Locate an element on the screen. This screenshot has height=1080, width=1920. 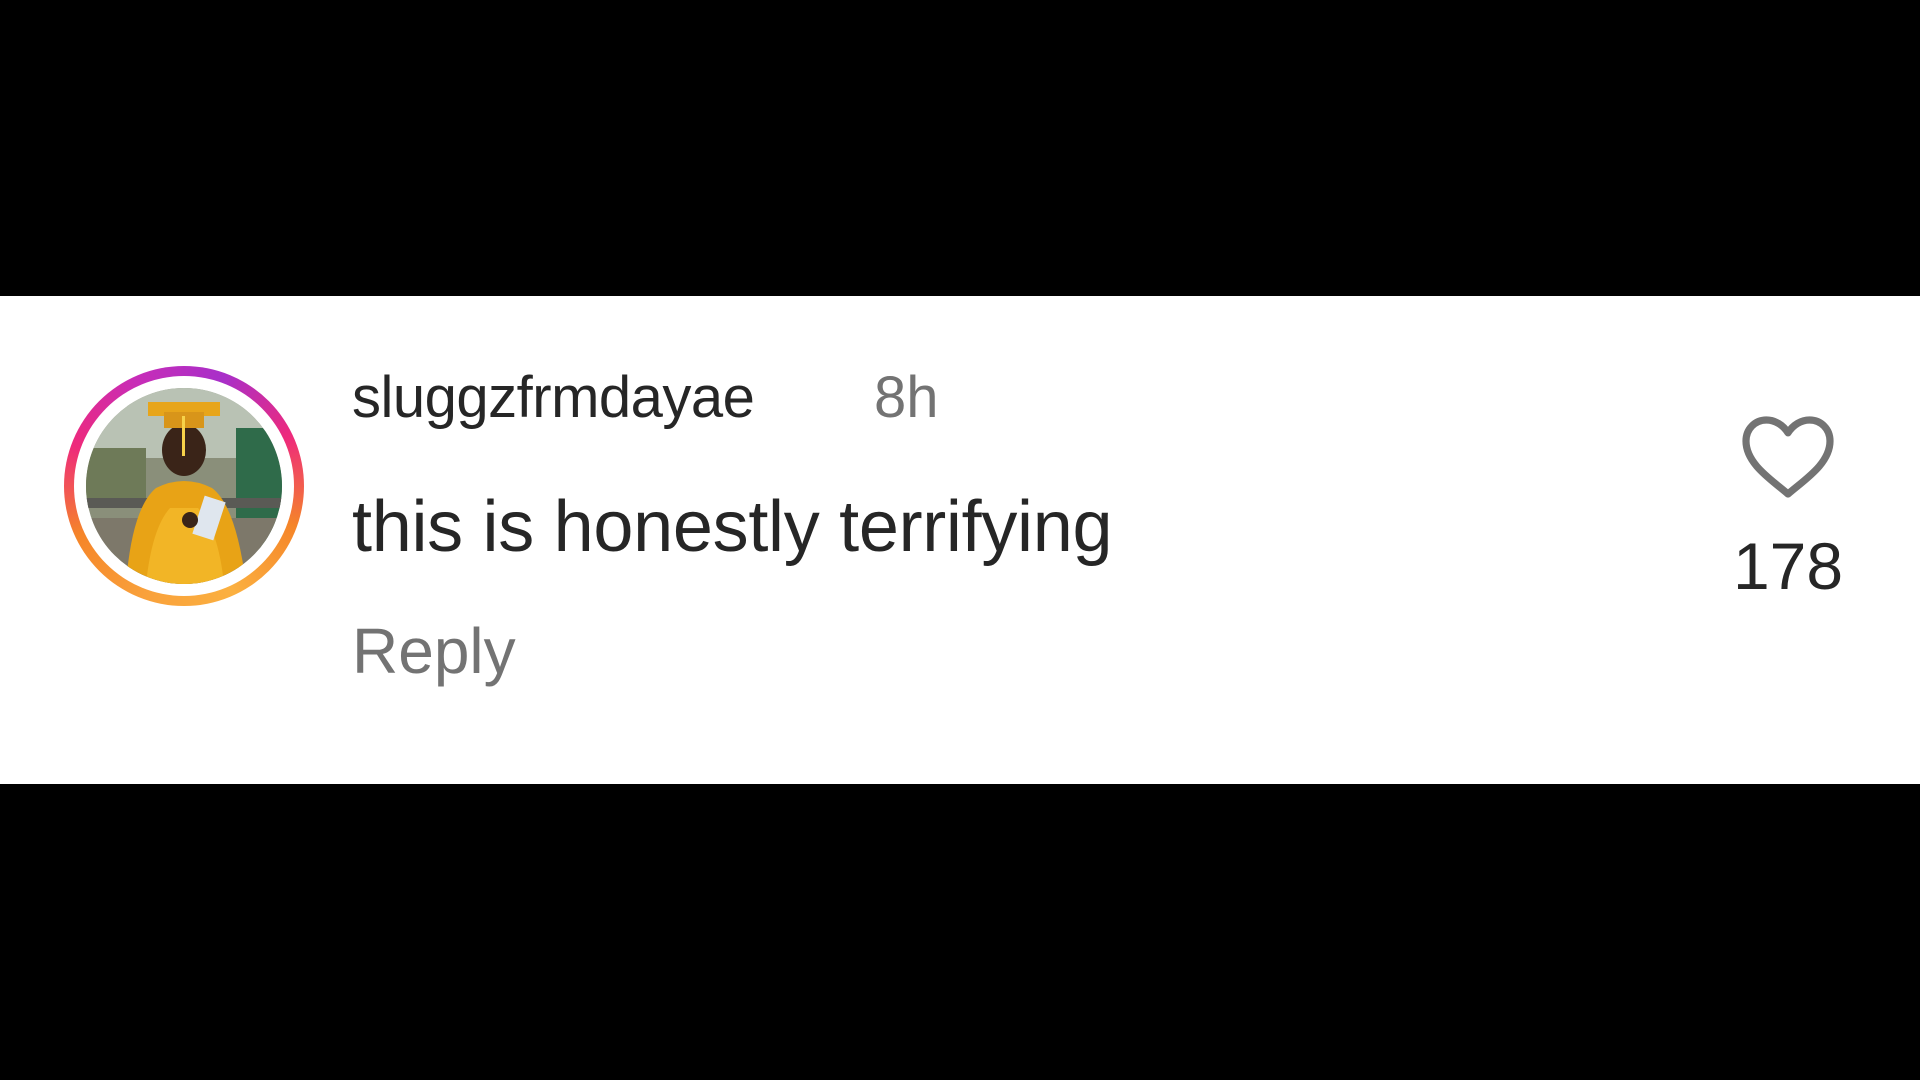
avatar-ring-gap is located at coordinates (184, 486).